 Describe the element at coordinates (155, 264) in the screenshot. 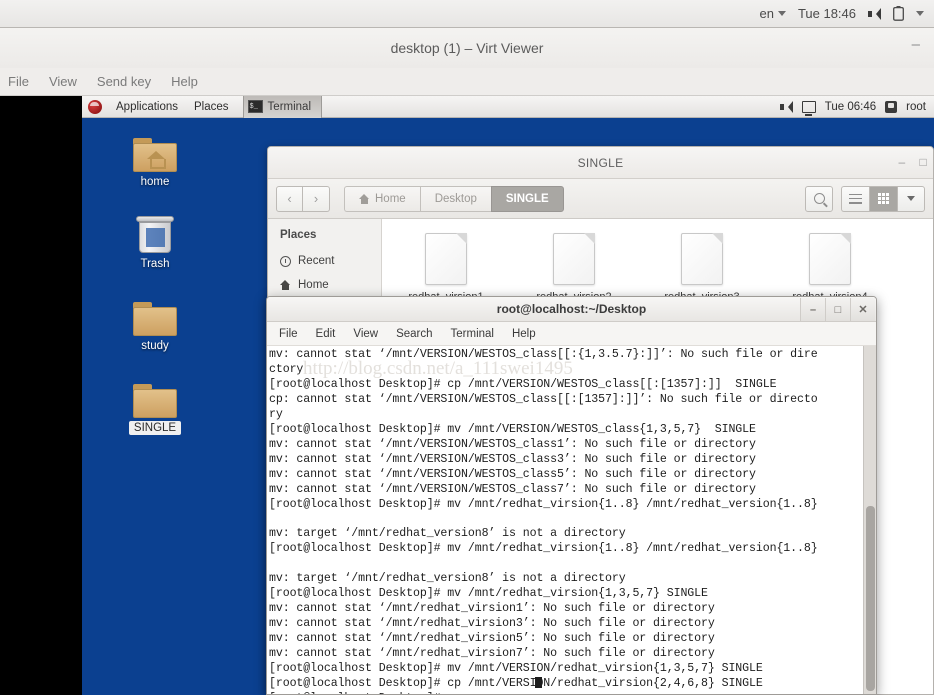

I see `desktop-icon-label: Trash` at that location.